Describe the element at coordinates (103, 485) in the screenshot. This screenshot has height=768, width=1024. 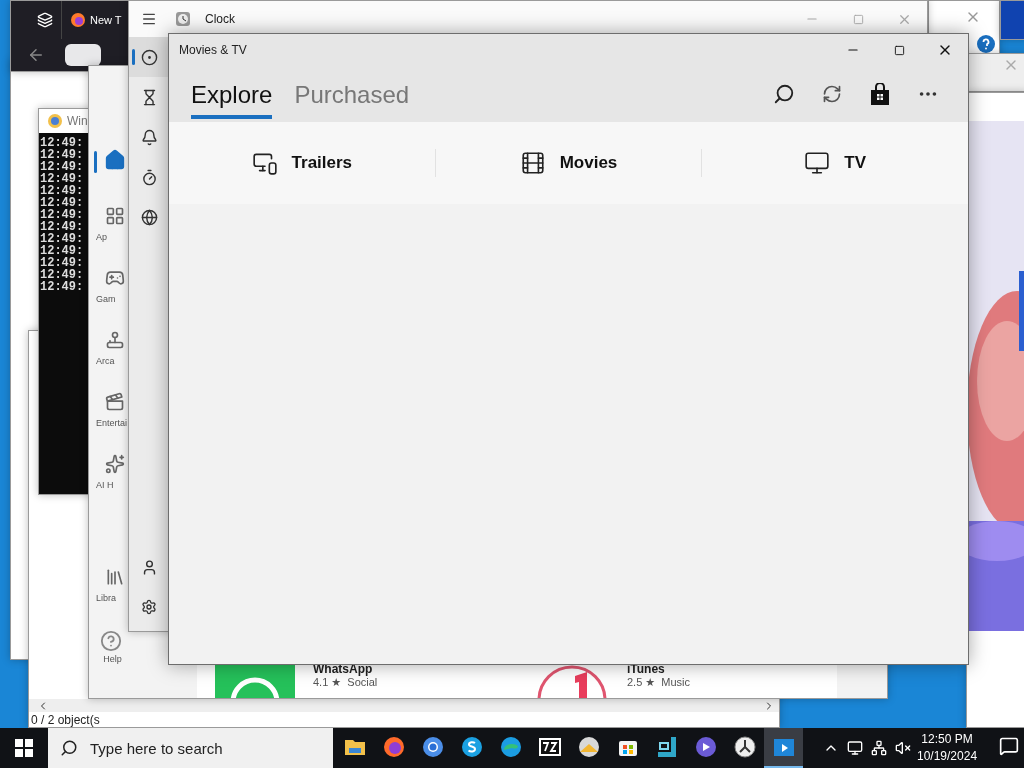
I see `nav-label: AI H` at that location.